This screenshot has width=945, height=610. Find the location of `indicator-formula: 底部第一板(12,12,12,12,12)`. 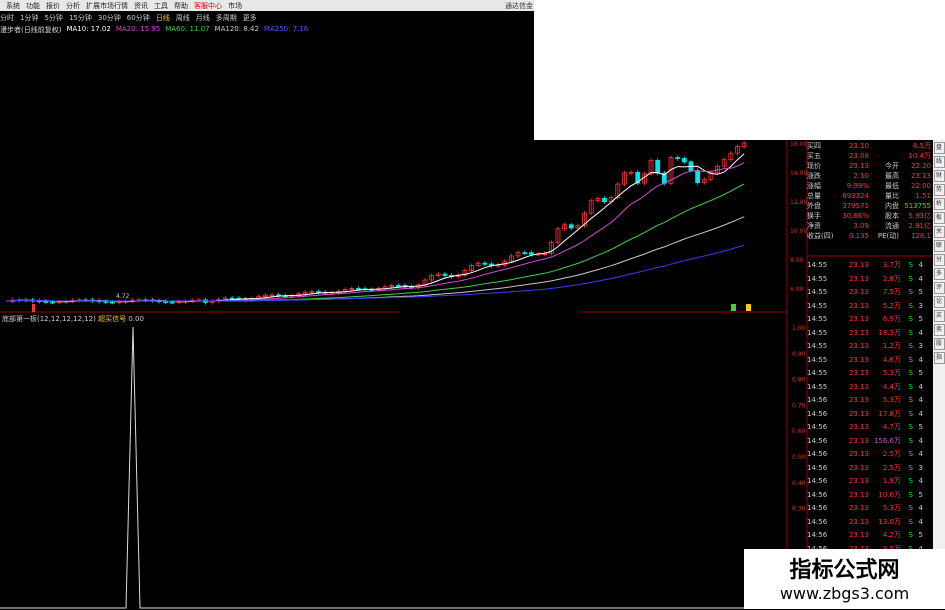

indicator-formula: 底部第一板(12,12,12,12,12) is located at coordinates (49, 319).